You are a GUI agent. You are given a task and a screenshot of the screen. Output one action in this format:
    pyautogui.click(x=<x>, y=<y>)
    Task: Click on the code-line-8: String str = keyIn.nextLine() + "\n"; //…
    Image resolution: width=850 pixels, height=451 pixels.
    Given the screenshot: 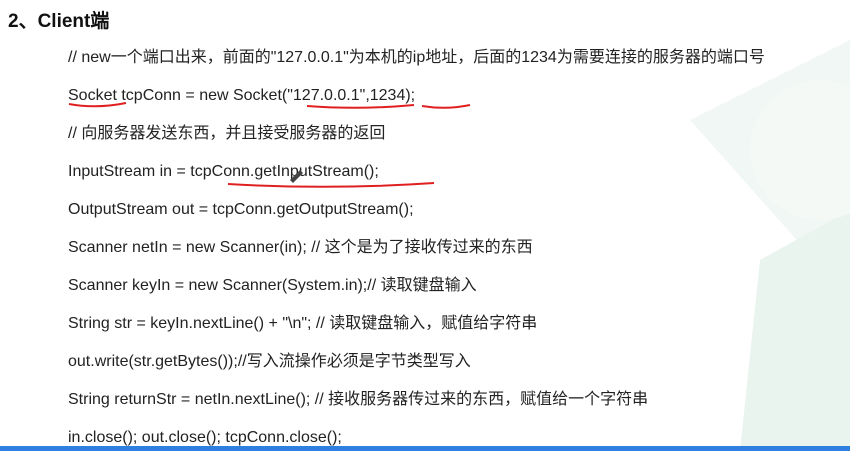 What is the action you would take?
    pyautogui.click(x=303, y=323)
    